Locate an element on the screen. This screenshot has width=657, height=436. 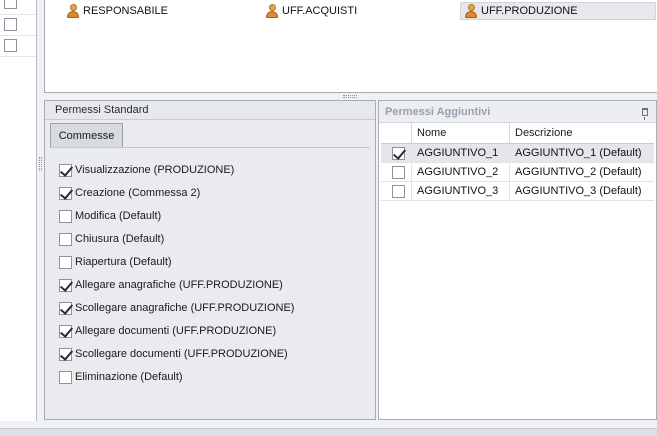
permission-item: Eliminazione (Default) is located at coordinates (121, 377).